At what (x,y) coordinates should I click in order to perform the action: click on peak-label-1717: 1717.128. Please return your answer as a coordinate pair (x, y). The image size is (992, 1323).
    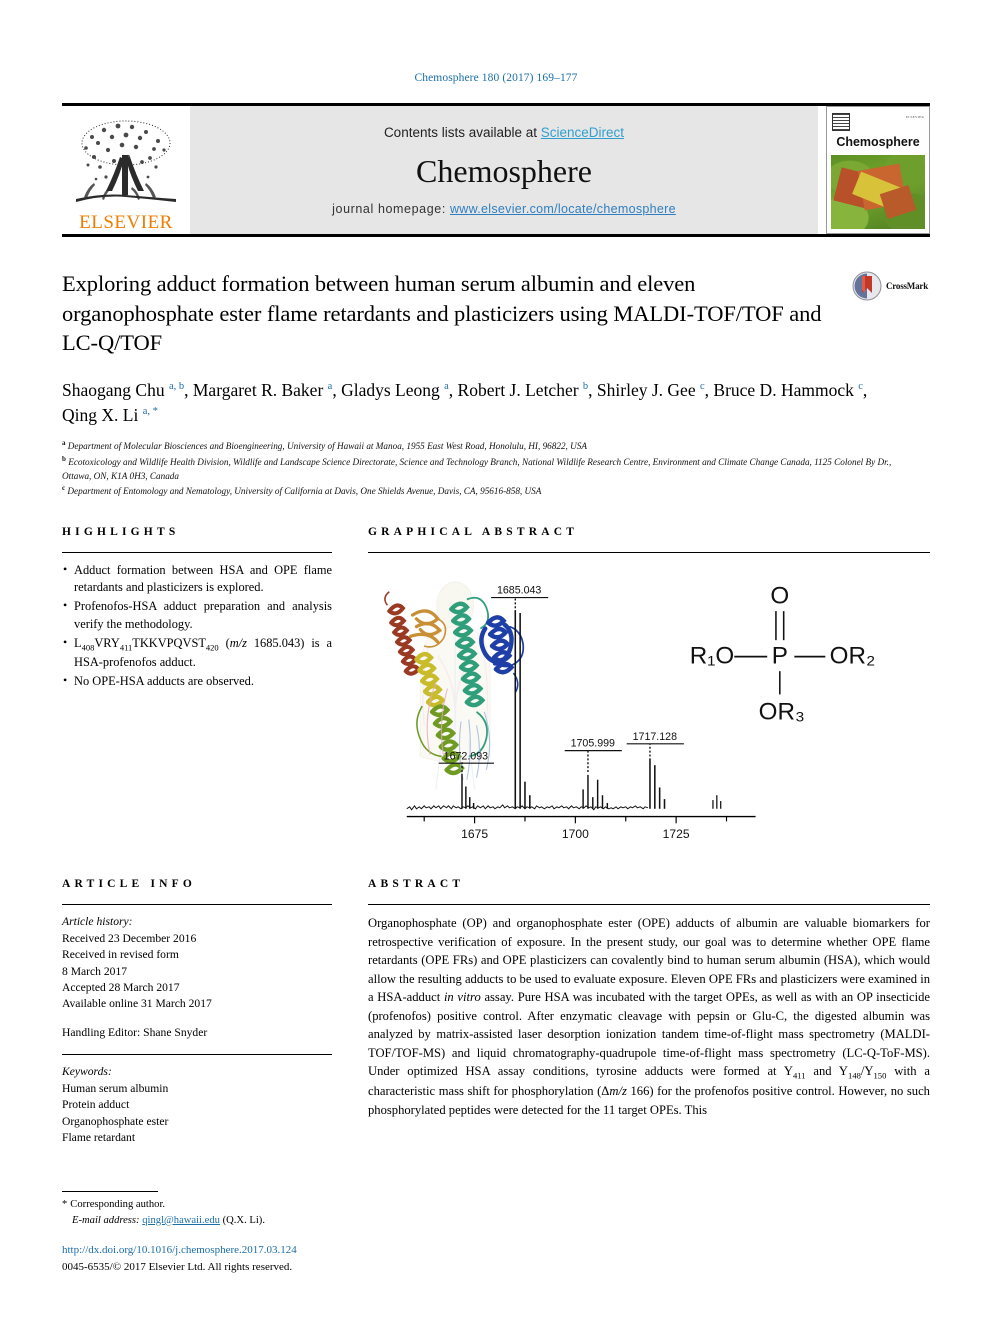
    Looking at the image, I should click on (655, 737).